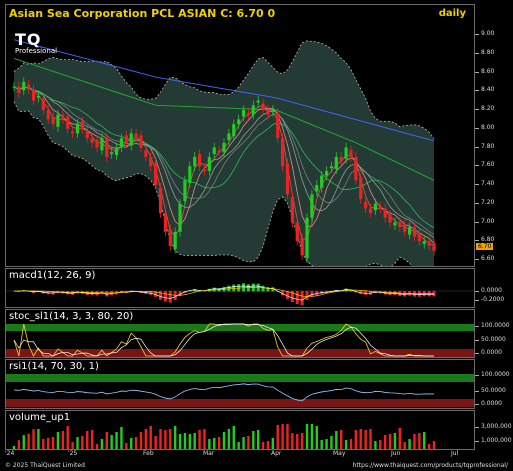  Describe the element at coordinates (36, 51) in the screenshot. I see `logo-sub: Professional` at that location.